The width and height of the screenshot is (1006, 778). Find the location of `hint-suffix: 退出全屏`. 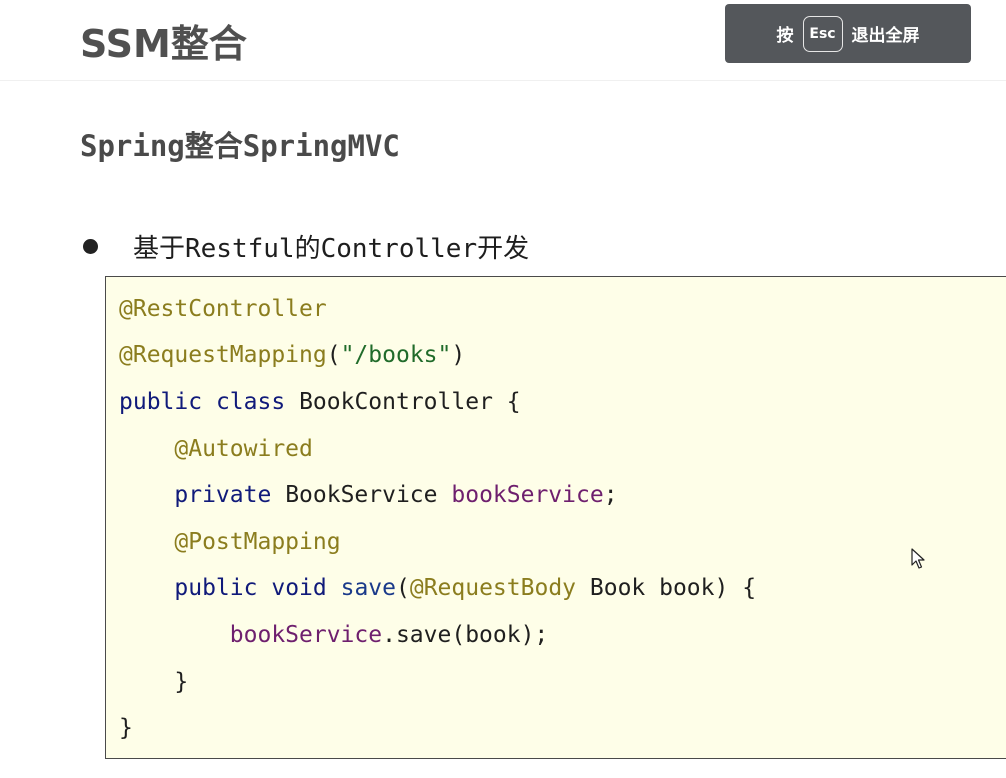

hint-suffix: 退出全屏 is located at coordinates (885, 36).